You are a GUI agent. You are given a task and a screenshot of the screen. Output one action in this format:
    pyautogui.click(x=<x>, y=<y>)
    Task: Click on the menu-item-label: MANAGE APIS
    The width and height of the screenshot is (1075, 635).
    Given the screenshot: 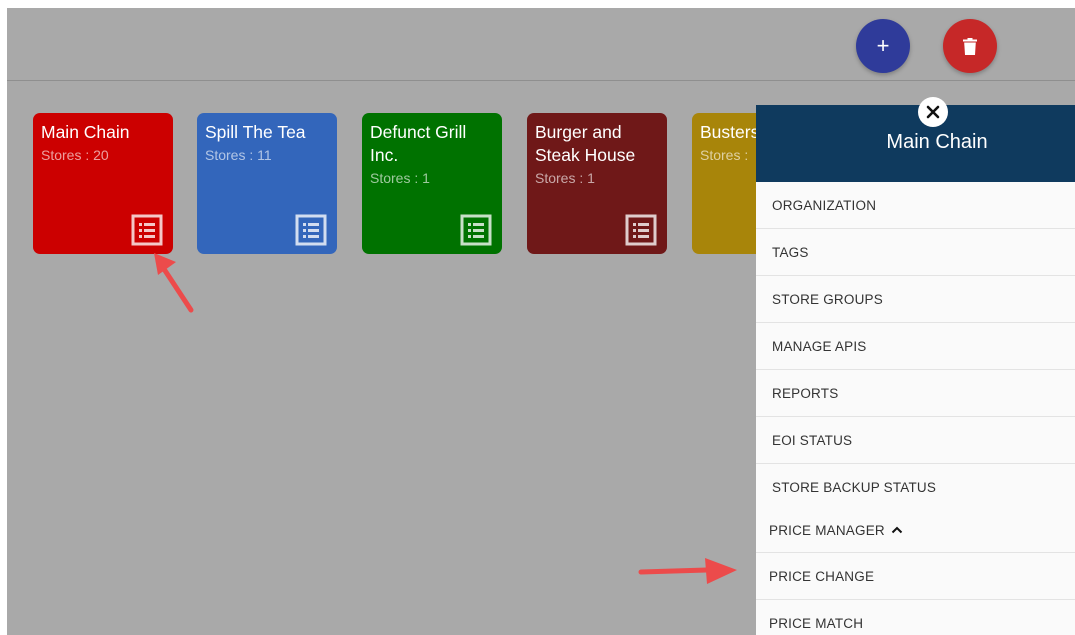 What is the action you would take?
    pyautogui.click(x=819, y=346)
    